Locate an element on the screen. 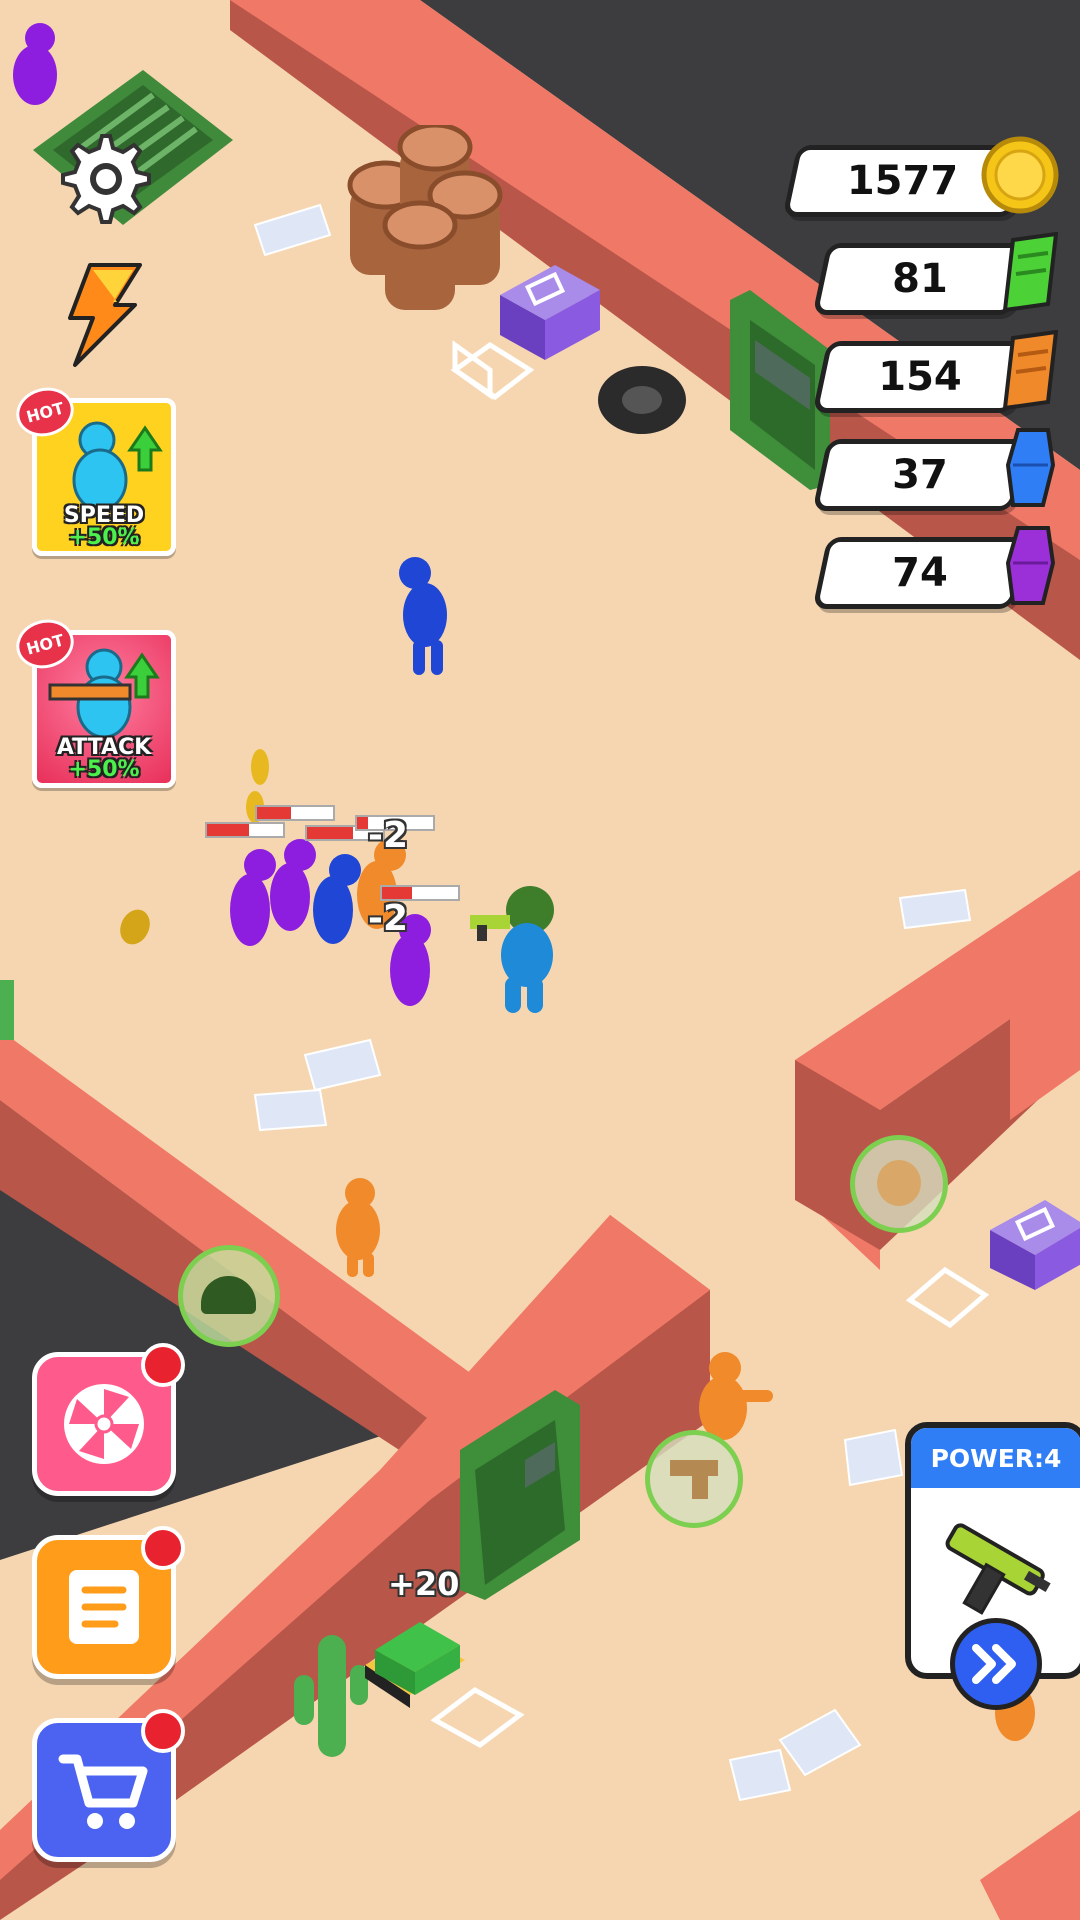  blue-enemy is located at coordinates (423, 616).